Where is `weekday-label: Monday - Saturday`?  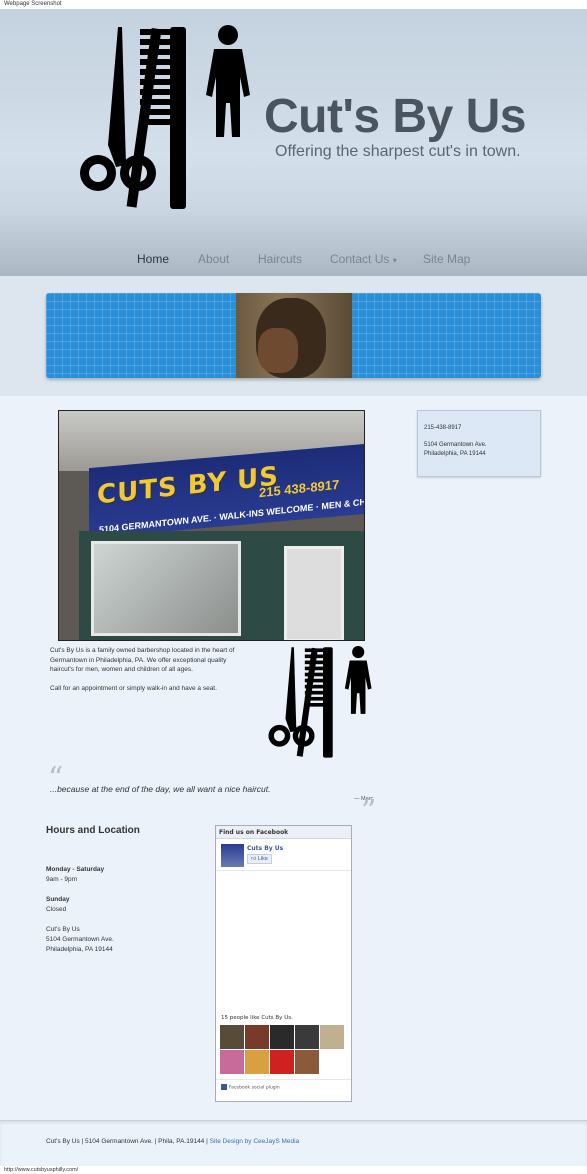
weekday-label: Monday - Saturday is located at coordinates (75, 869).